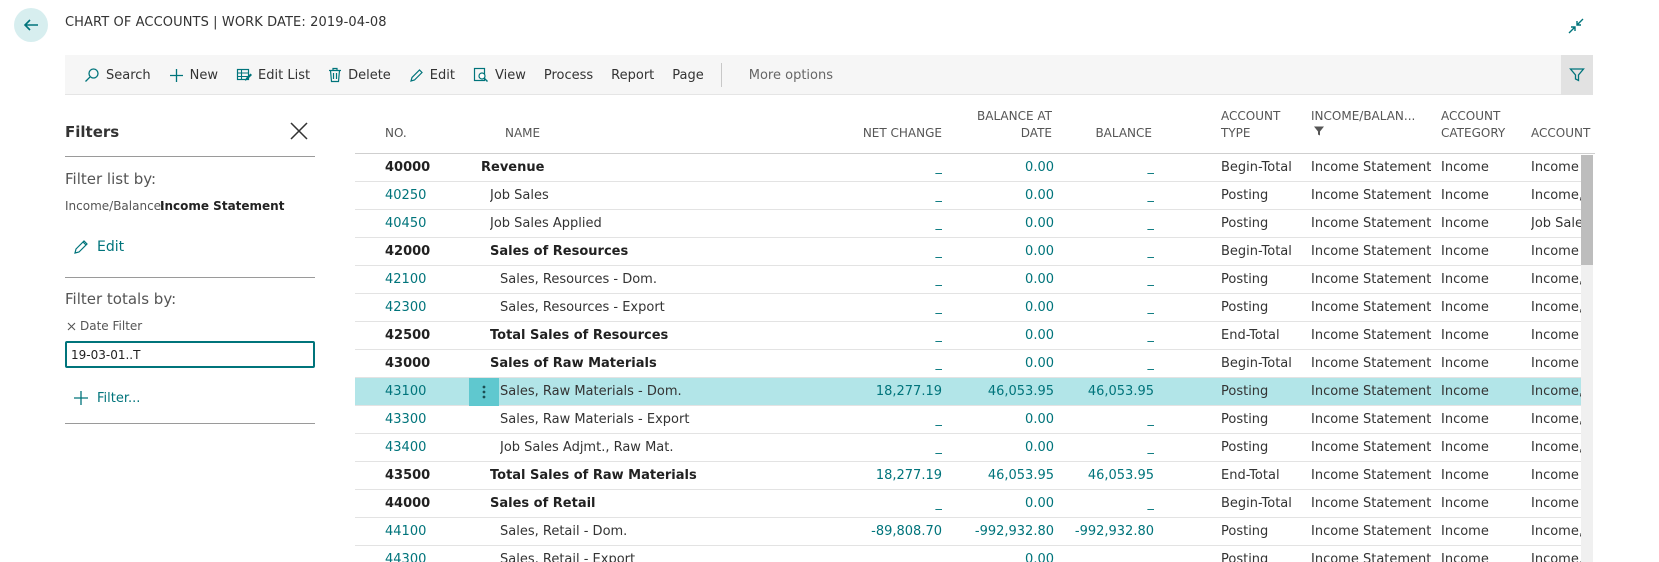  Describe the element at coordinates (273, 75) in the screenshot. I see `action-edit-list: Edit List` at that location.